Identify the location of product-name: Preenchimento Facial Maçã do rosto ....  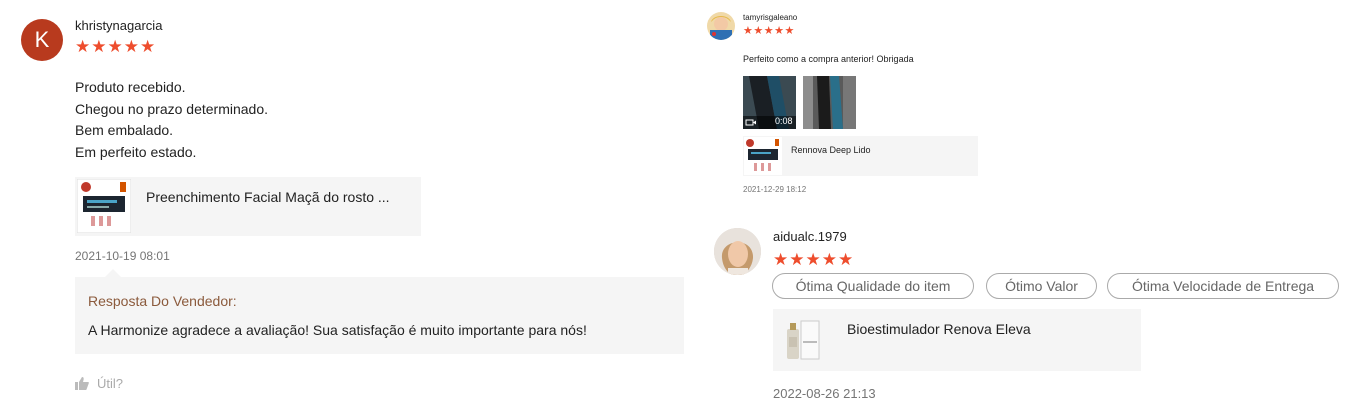
(268, 197).